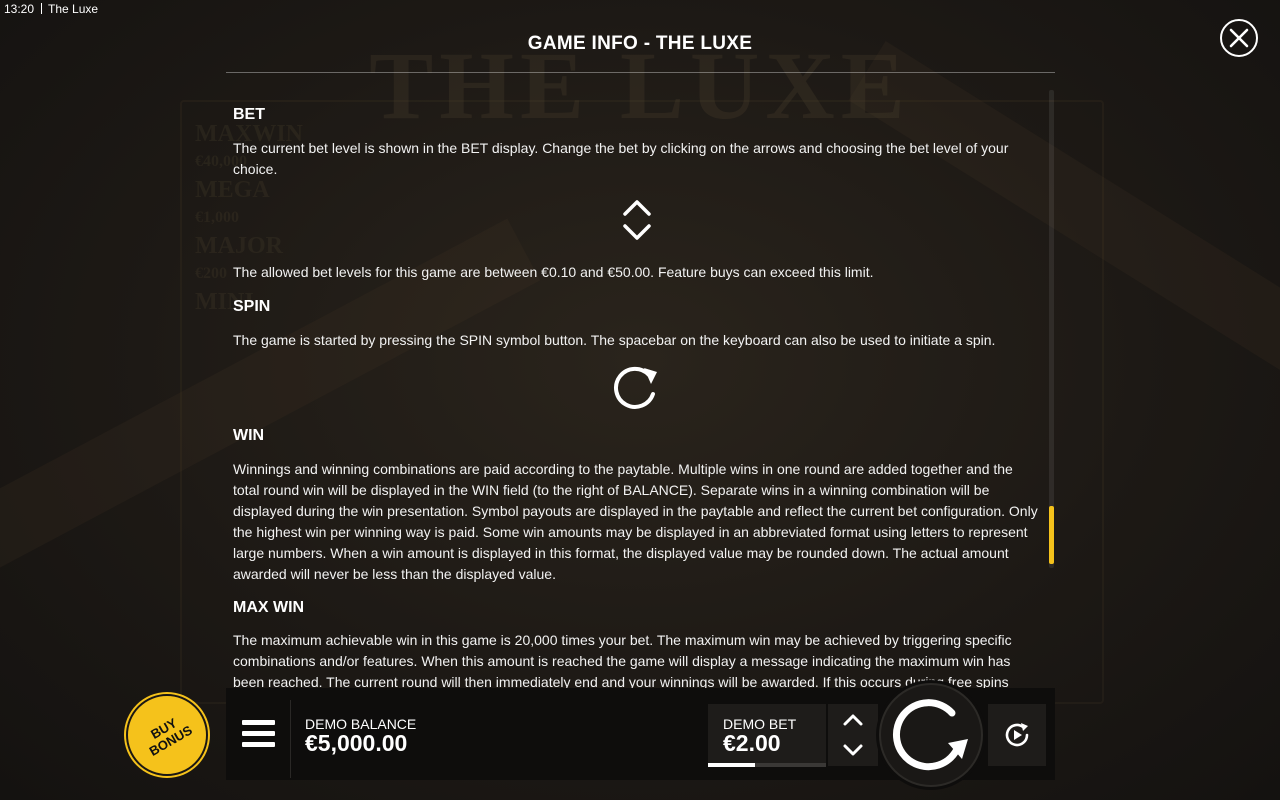 This screenshot has width=1280, height=800. I want to click on close-button, so click(1239, 38).